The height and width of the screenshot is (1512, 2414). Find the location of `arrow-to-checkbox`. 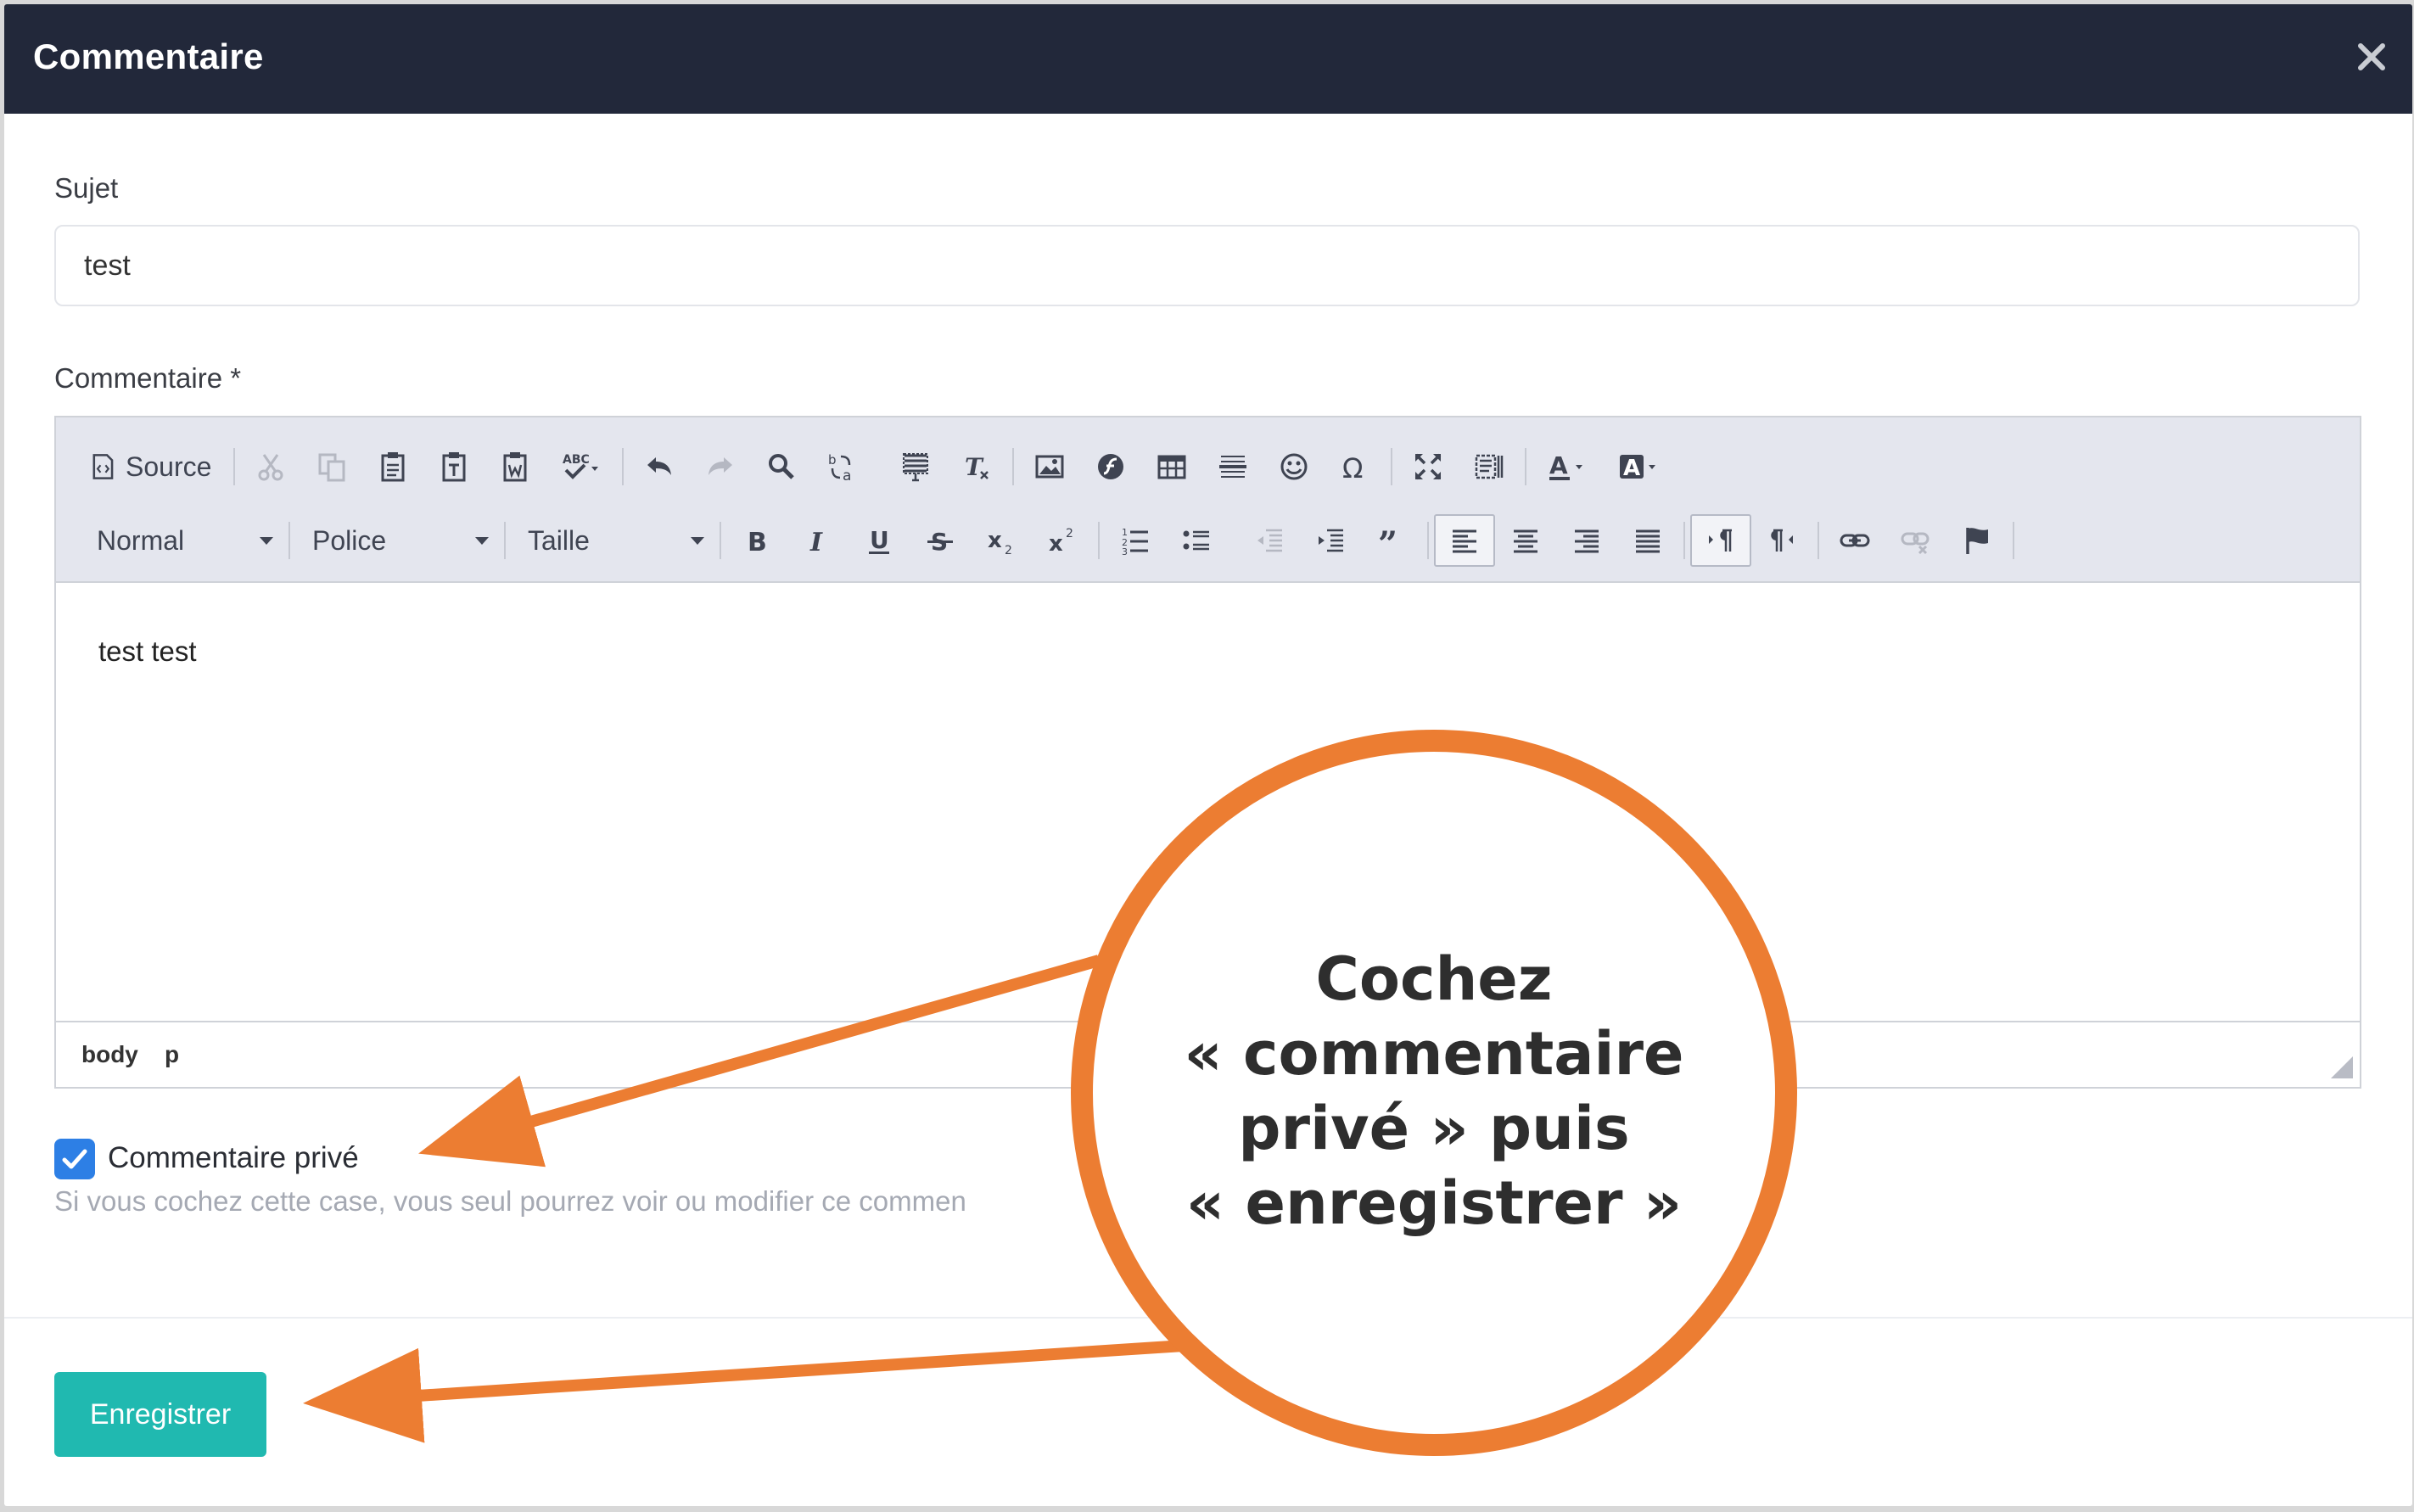

arrow-to-checkbox is located at coordinates (760, 1062).